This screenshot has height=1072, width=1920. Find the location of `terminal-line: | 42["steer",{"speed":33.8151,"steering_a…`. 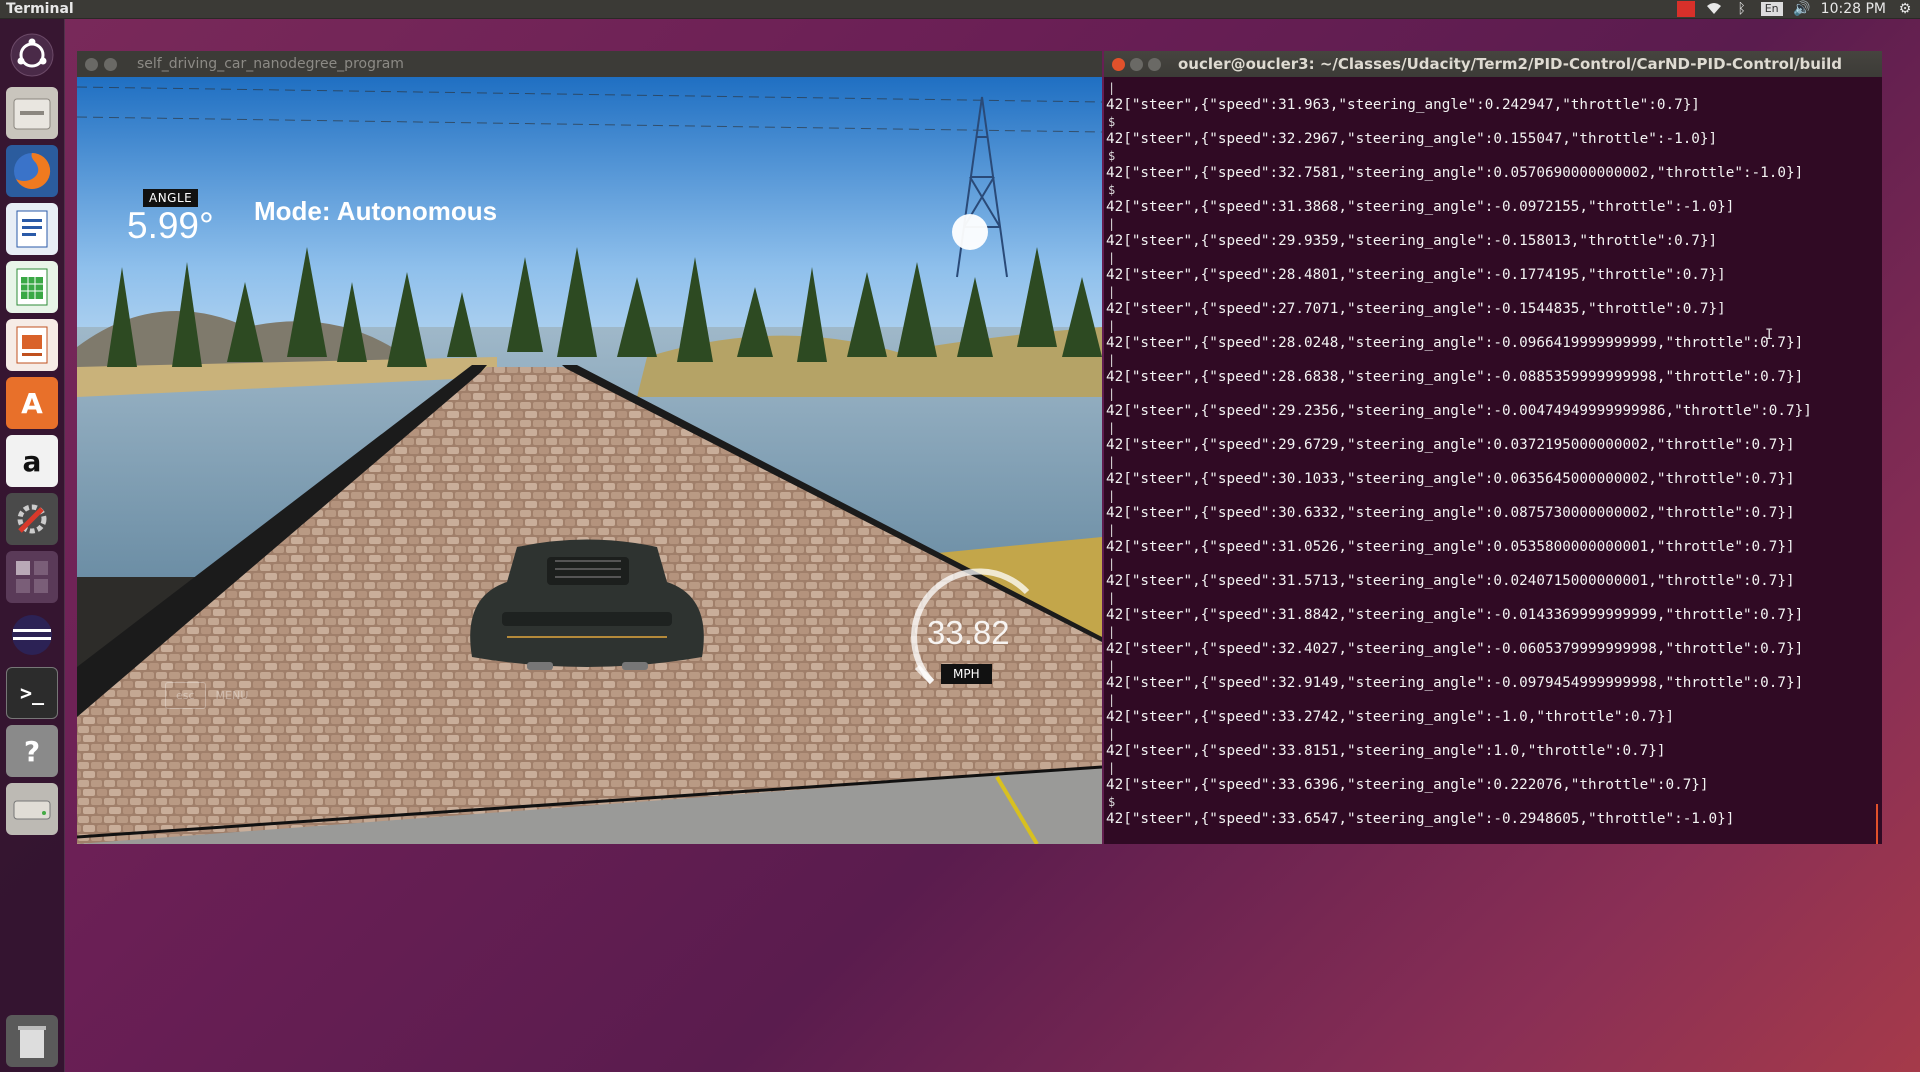

terminal-line: | 42["steer",{"speed":33.8151,"steering_a… is located at coordinates (1494, 744).